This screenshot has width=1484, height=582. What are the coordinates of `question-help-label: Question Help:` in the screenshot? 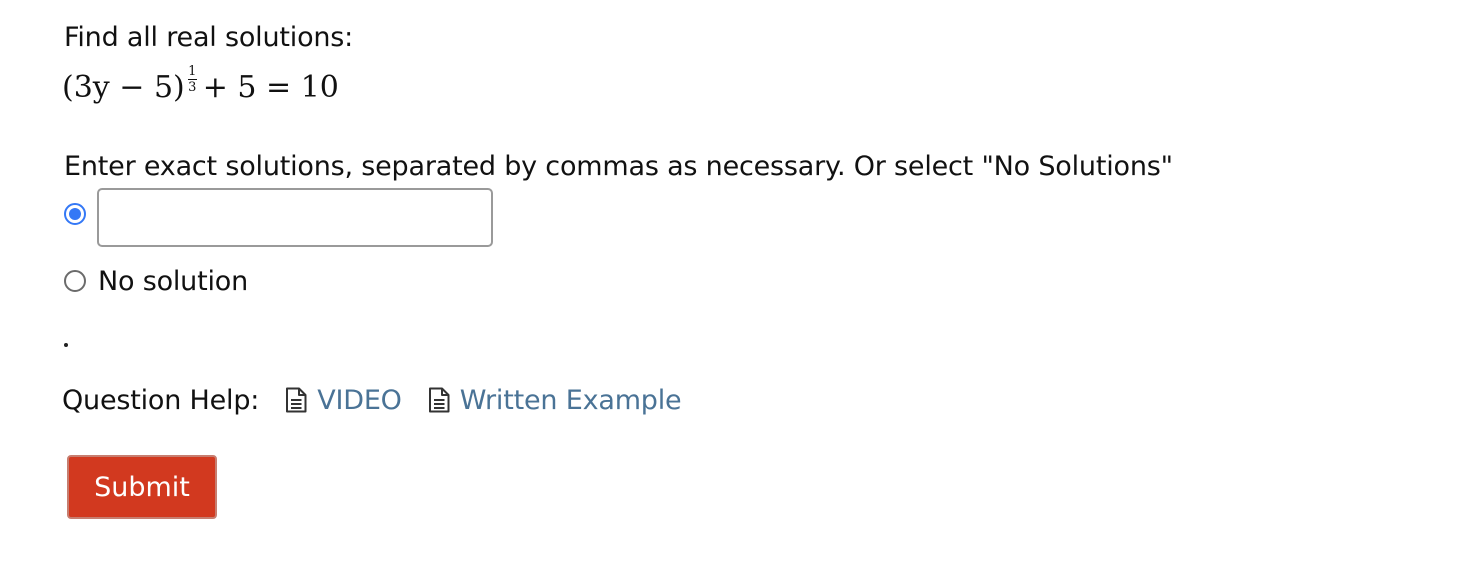 It's located at (161, 400).